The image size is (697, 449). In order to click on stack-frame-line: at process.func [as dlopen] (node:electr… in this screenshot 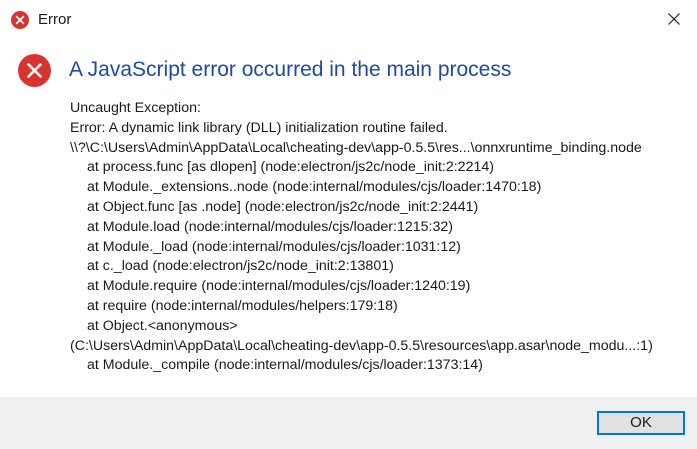, I will do `click(290, 167)`.